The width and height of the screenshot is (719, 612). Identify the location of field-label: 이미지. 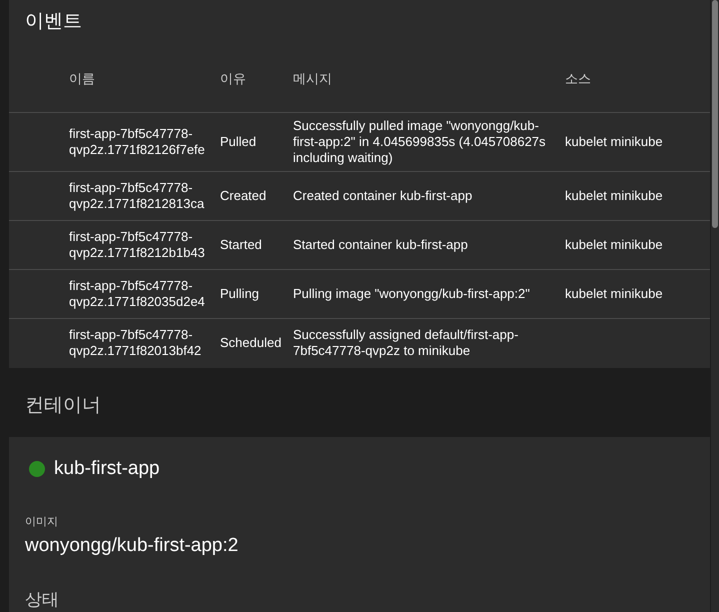
(41, 522).